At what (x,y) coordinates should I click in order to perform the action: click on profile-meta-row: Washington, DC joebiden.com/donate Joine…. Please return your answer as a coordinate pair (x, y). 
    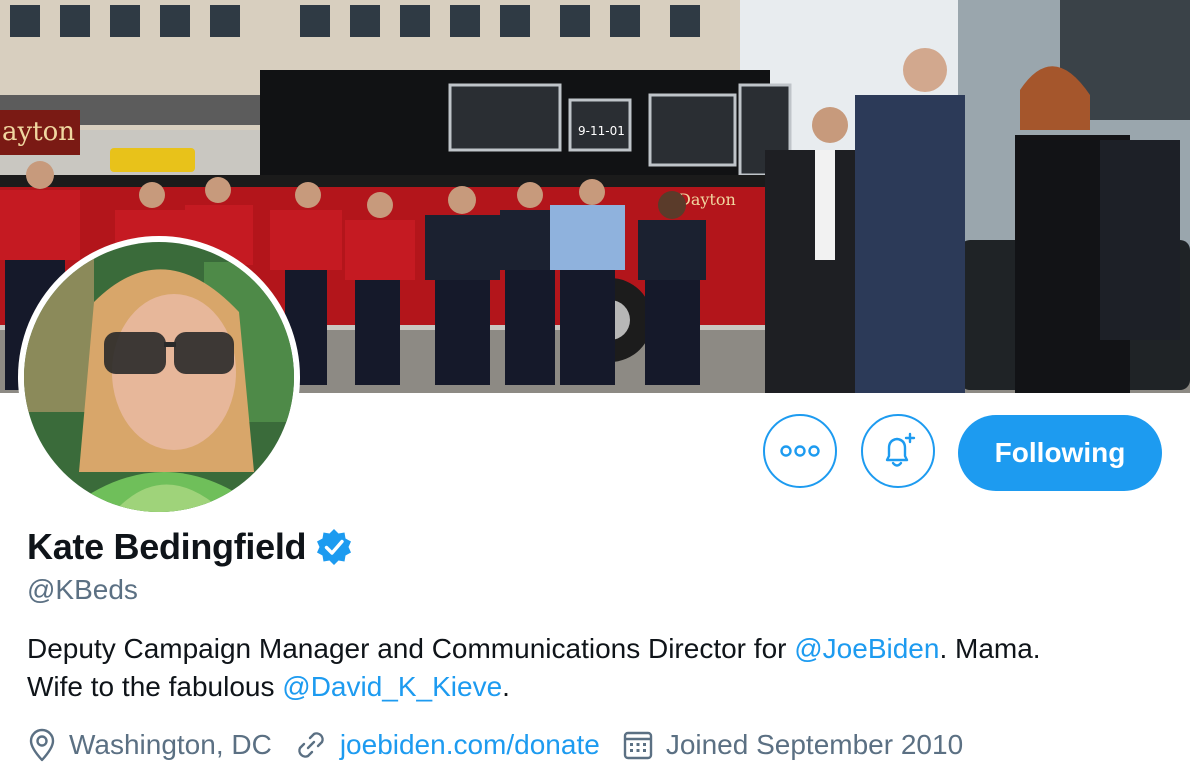
    Looking at the image, I should click on (506, 745).